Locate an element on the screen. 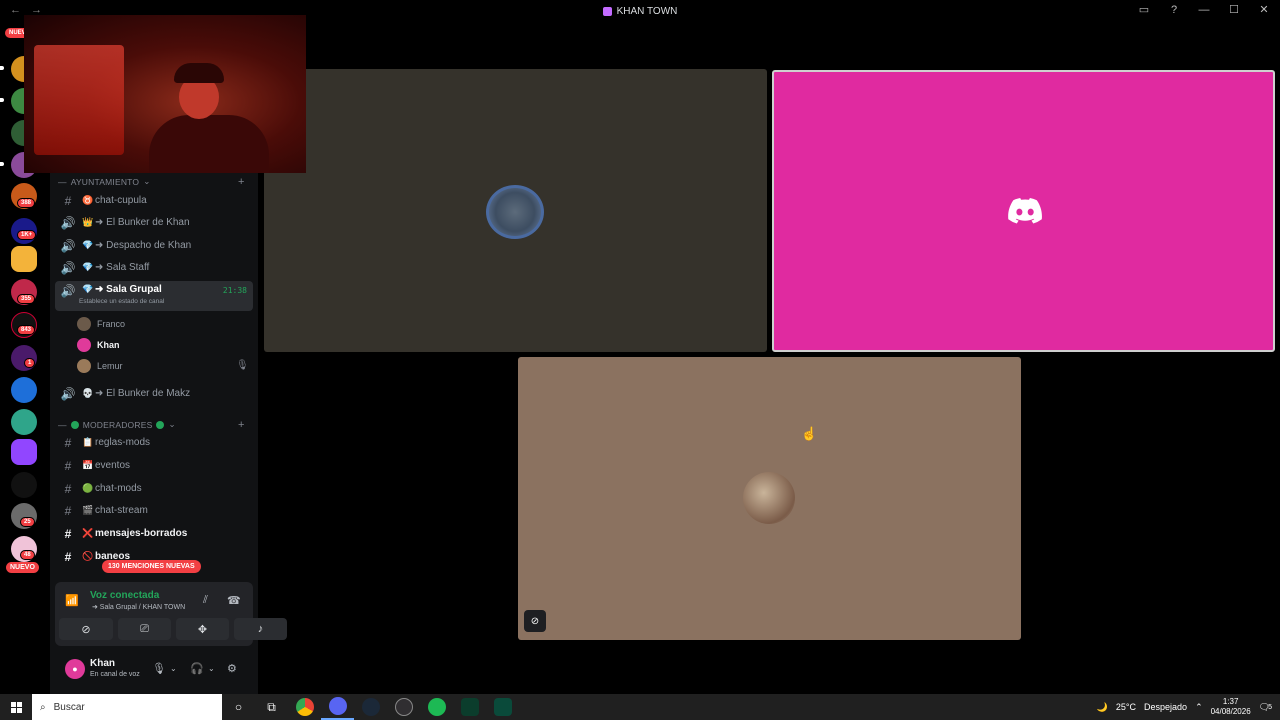 Image resolution: width=1280 pixels, height=720 pixels. weather-moon-icon: 🌙 is located at coordinates (1102, 707).